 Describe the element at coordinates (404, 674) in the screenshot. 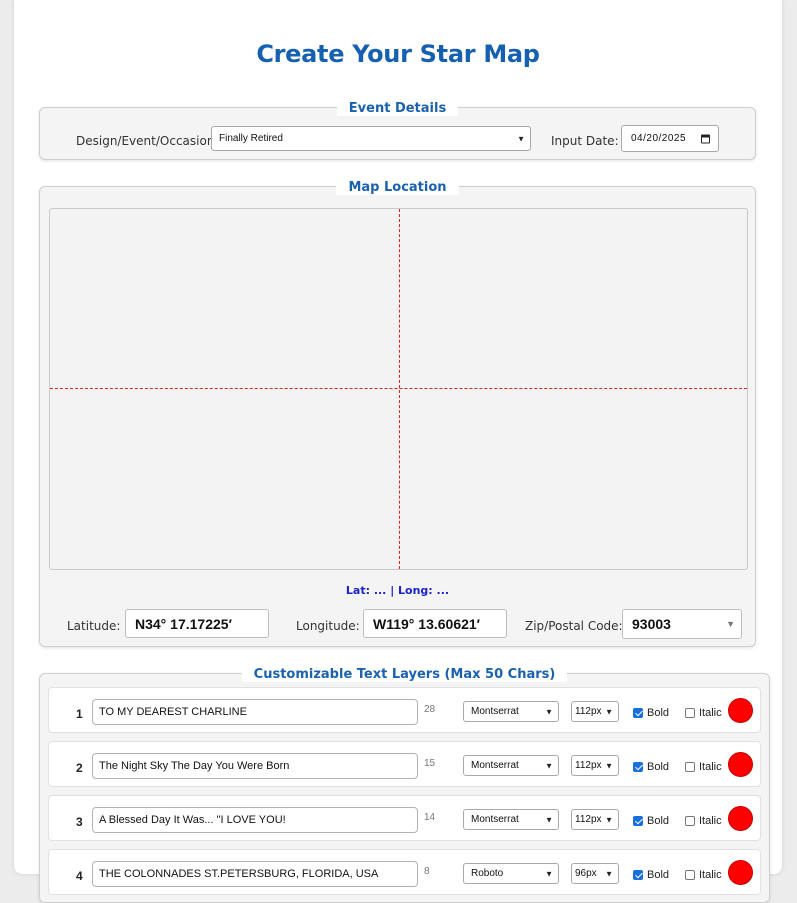

I see `text-layers-legend: Customizable Text Layers (Max 50 Chars)` at that location.